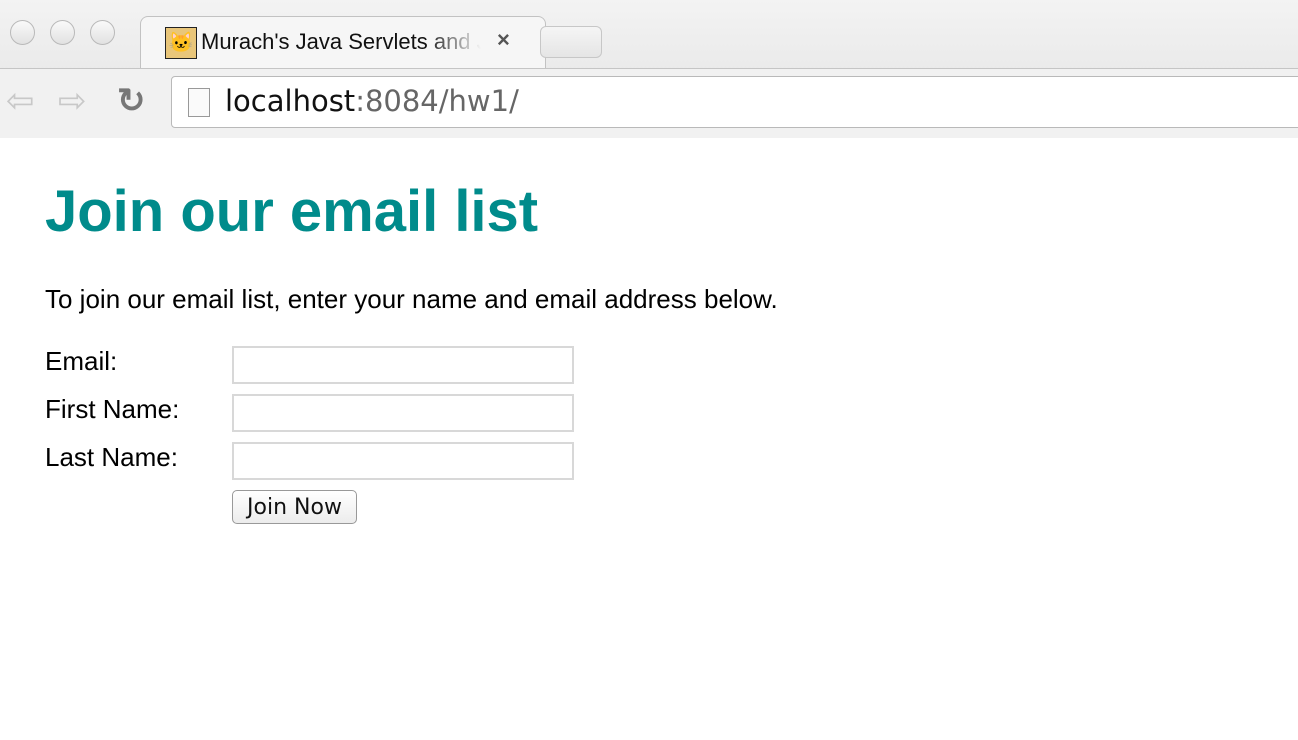  Describe the element at coordinates (734, 102) in the screenshot. I see `address-bar: localhost:8084/hw1/` at that location.